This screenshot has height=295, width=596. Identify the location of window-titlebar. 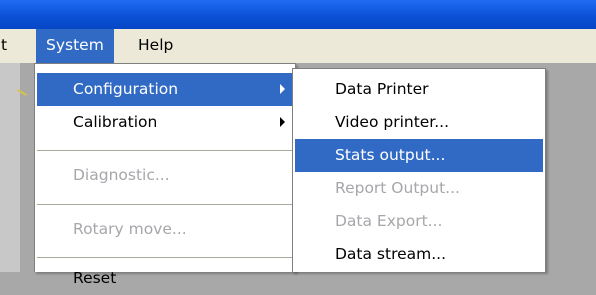
(298, 14).